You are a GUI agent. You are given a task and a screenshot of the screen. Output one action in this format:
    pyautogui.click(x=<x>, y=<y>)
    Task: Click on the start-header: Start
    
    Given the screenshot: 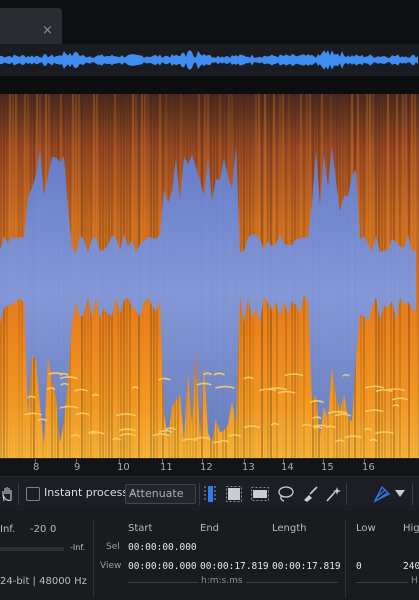 What is the action you would take?
    pyautogui.click(x=140, y=528)
    